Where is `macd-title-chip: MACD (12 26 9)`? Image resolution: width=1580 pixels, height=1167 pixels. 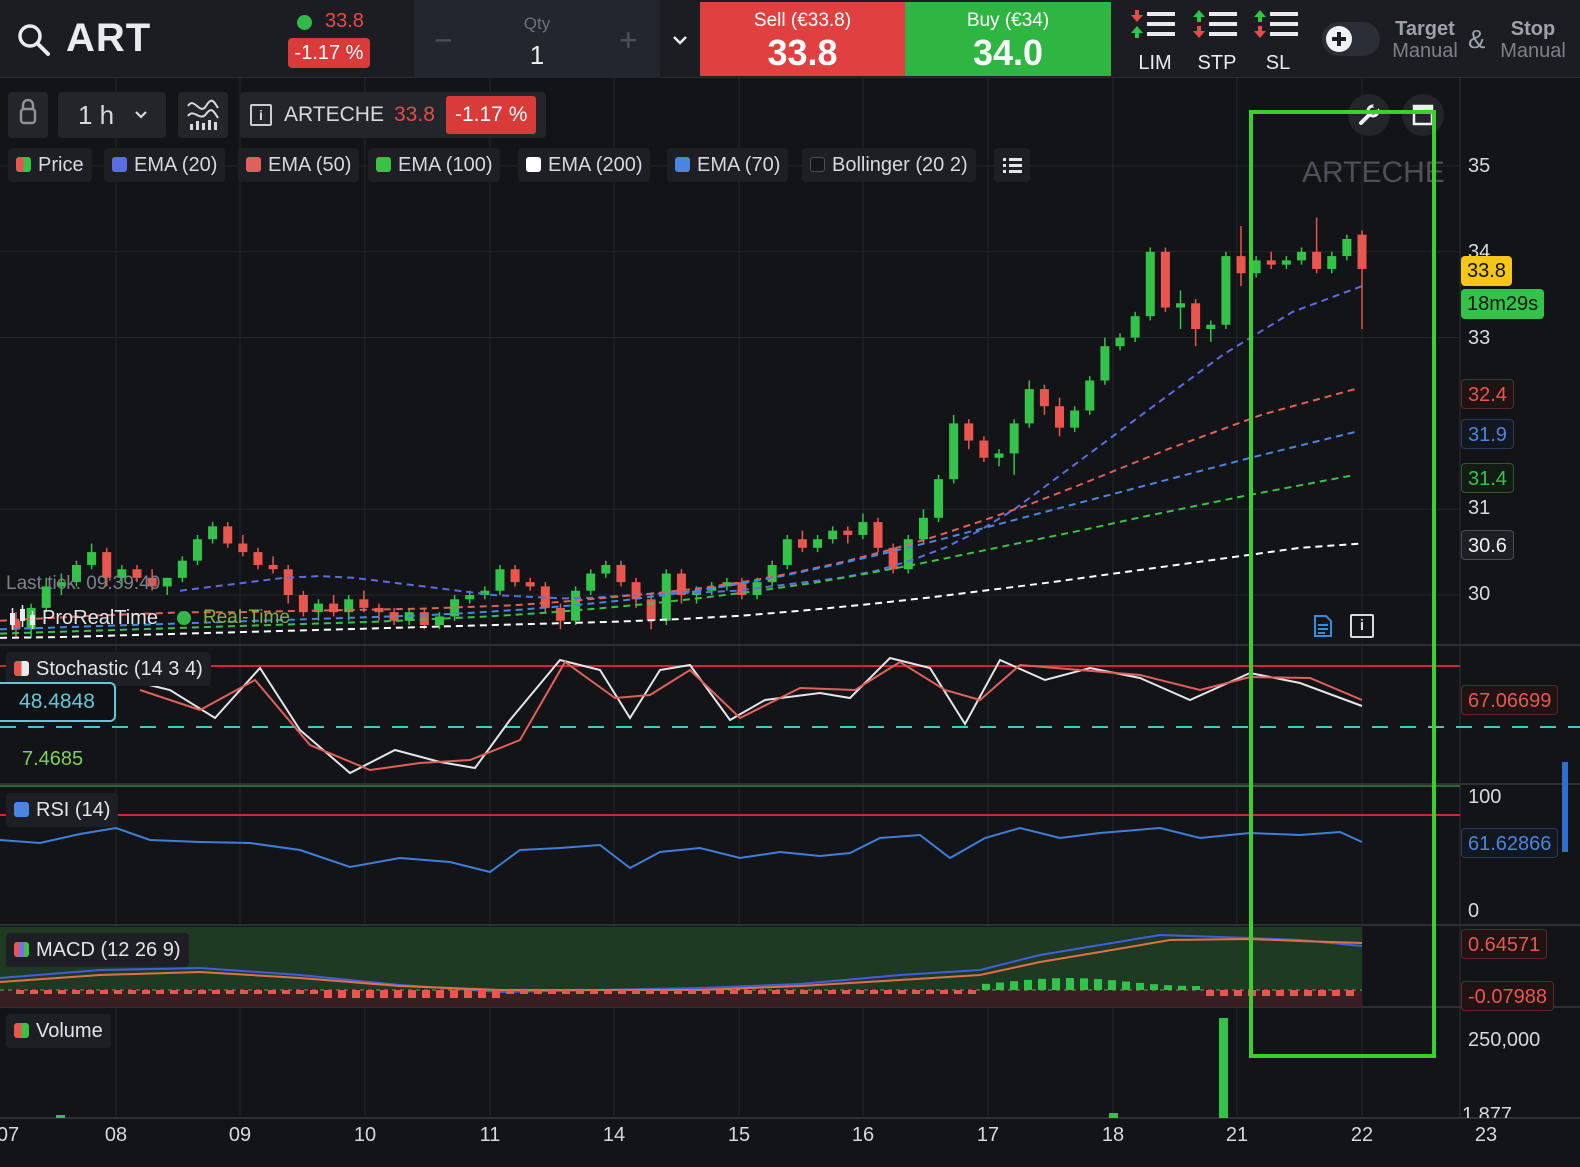 macd-title-chip: MACD (12 26 9) is located at coordinates (97, 950).